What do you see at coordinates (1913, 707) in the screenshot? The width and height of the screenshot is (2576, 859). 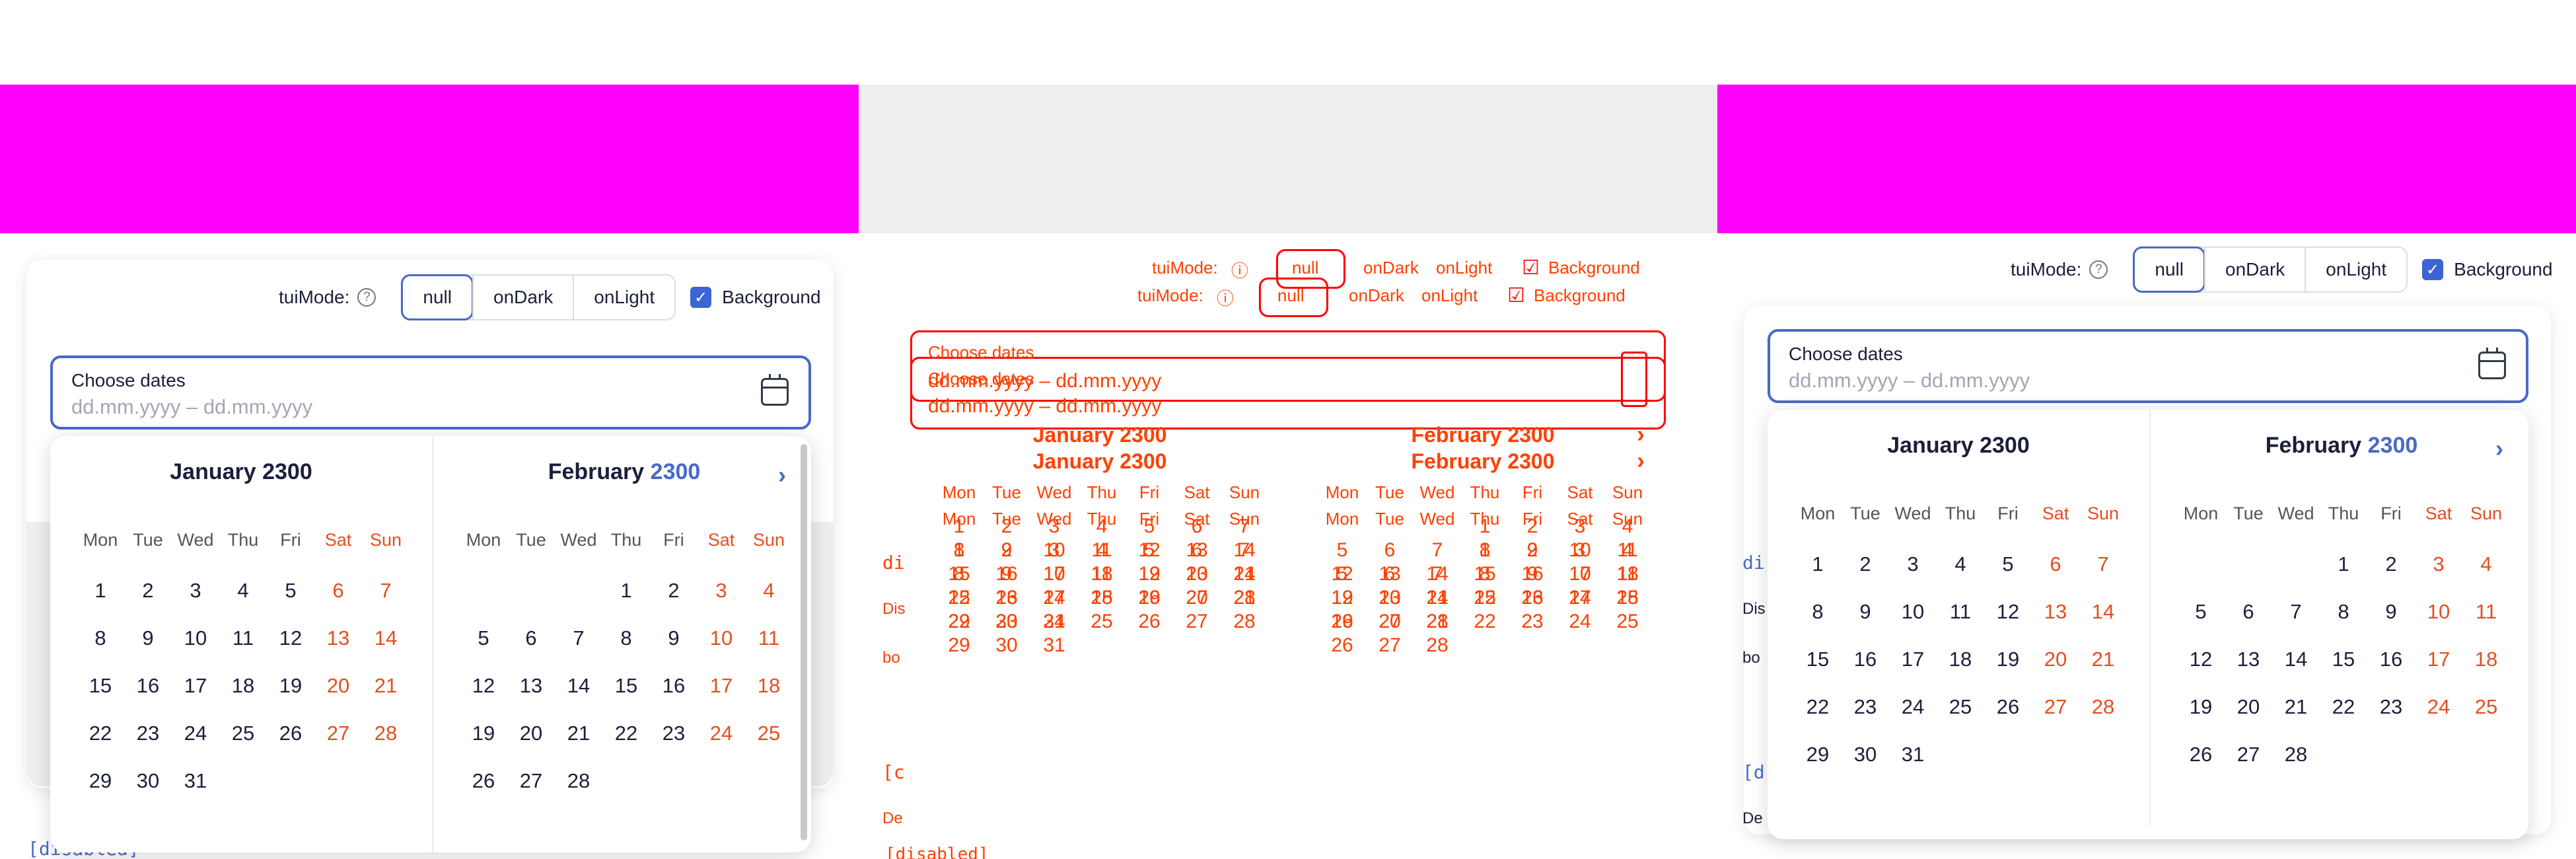 I see `day-cell: 24` at bounding box center [1913, 707].